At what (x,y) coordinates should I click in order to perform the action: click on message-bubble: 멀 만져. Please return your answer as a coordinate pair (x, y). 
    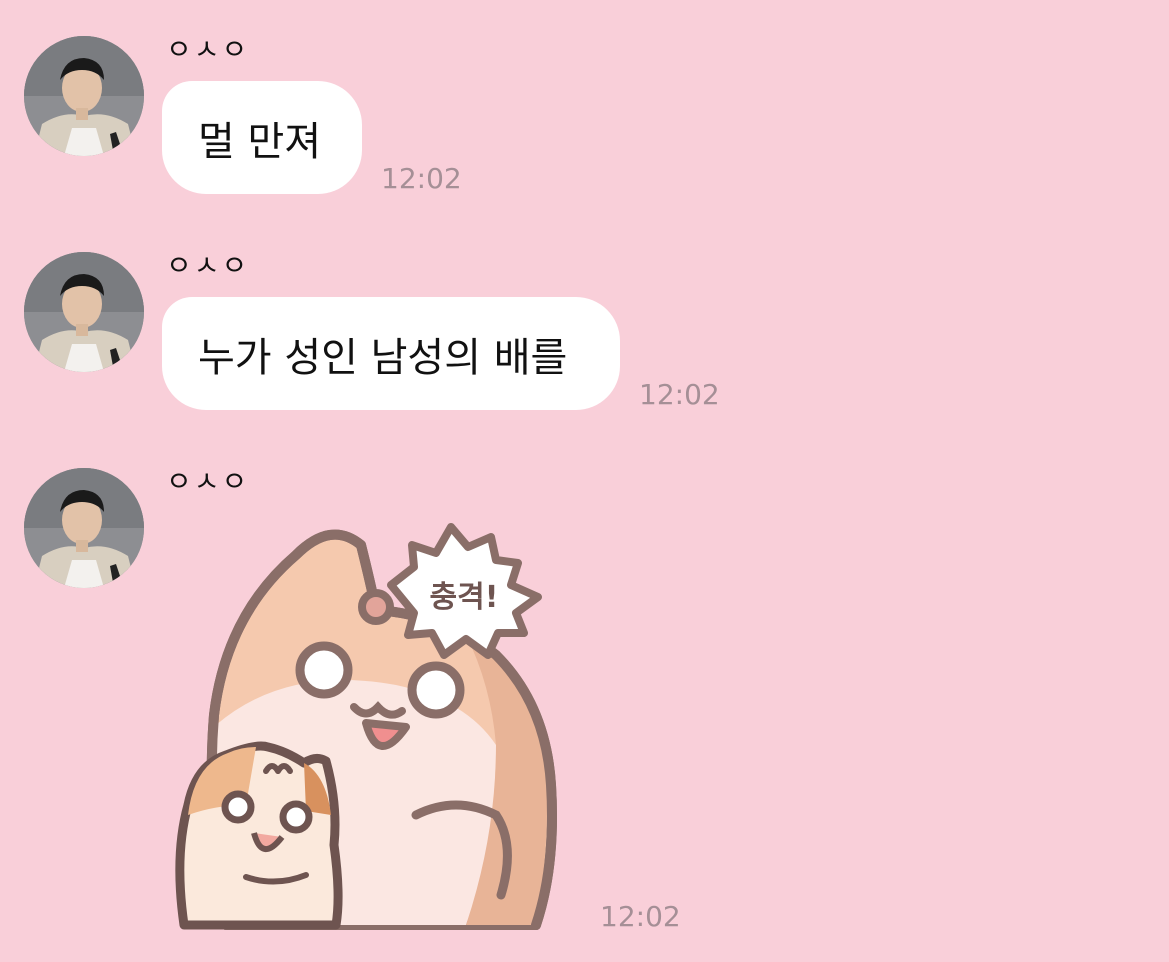
    Looking at the image, I should click on (262, 137).